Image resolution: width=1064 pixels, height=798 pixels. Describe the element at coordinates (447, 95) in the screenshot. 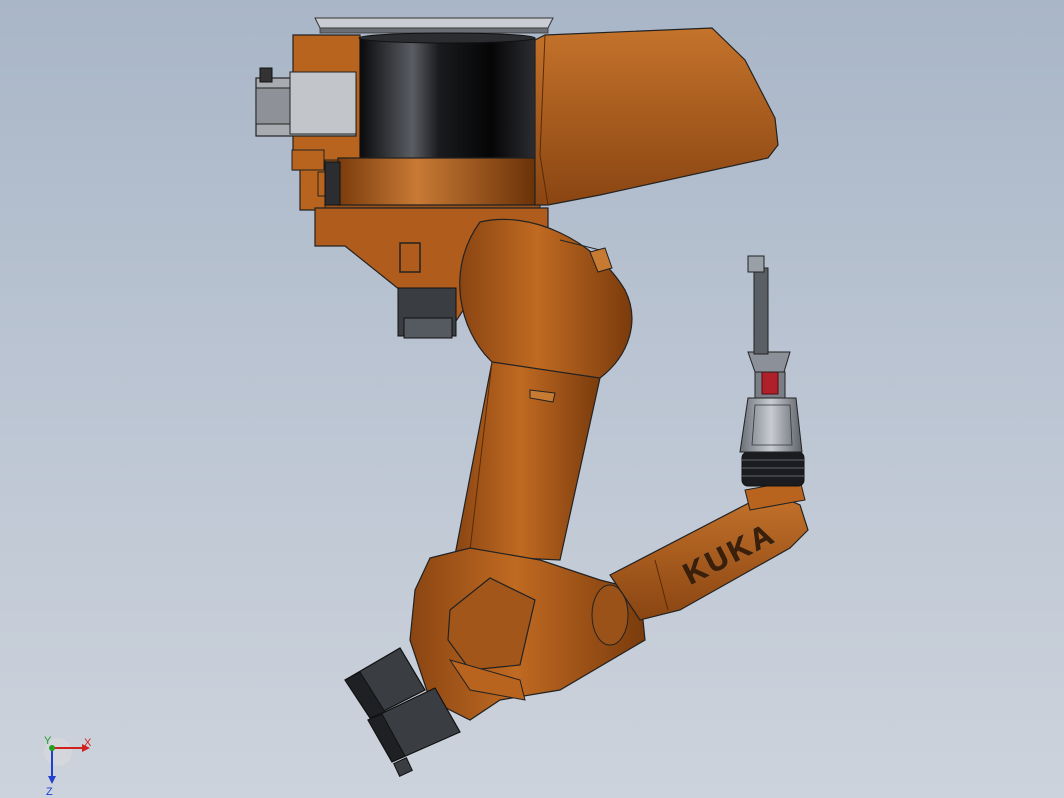

I see `base-drum` at that location.